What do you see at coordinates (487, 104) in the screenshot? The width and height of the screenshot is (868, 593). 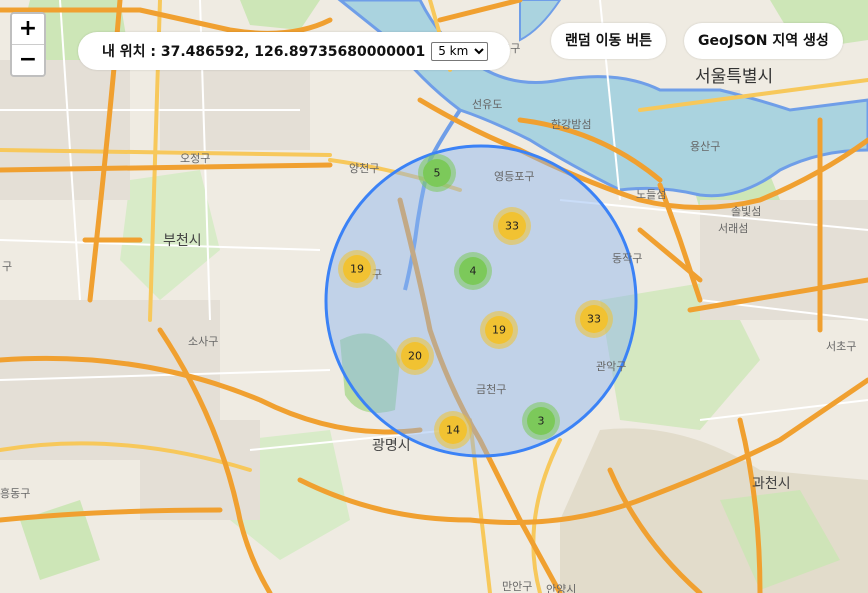 I see `label-seonyudo: 선유도` at bounding box center [487, 104].